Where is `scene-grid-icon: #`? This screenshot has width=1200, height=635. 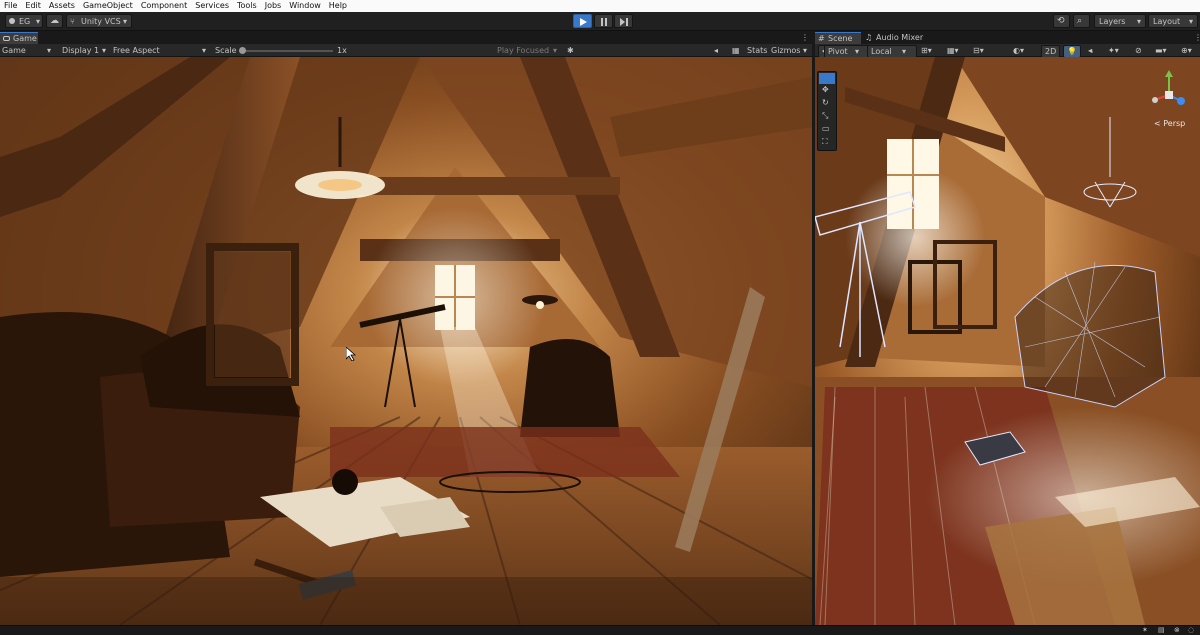 scene-grid-icon: # is located at coordinates (821, 38).